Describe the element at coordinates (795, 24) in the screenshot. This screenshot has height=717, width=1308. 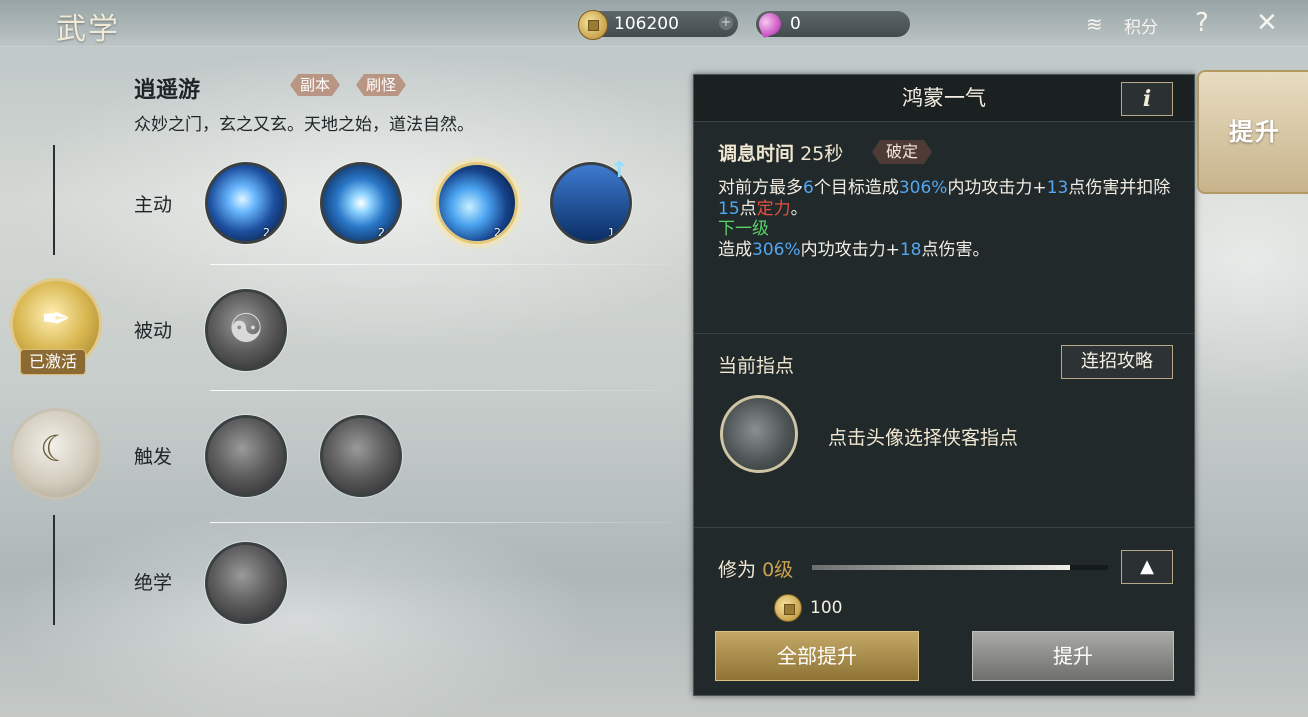
I see `gem-amount: 0` at that location.